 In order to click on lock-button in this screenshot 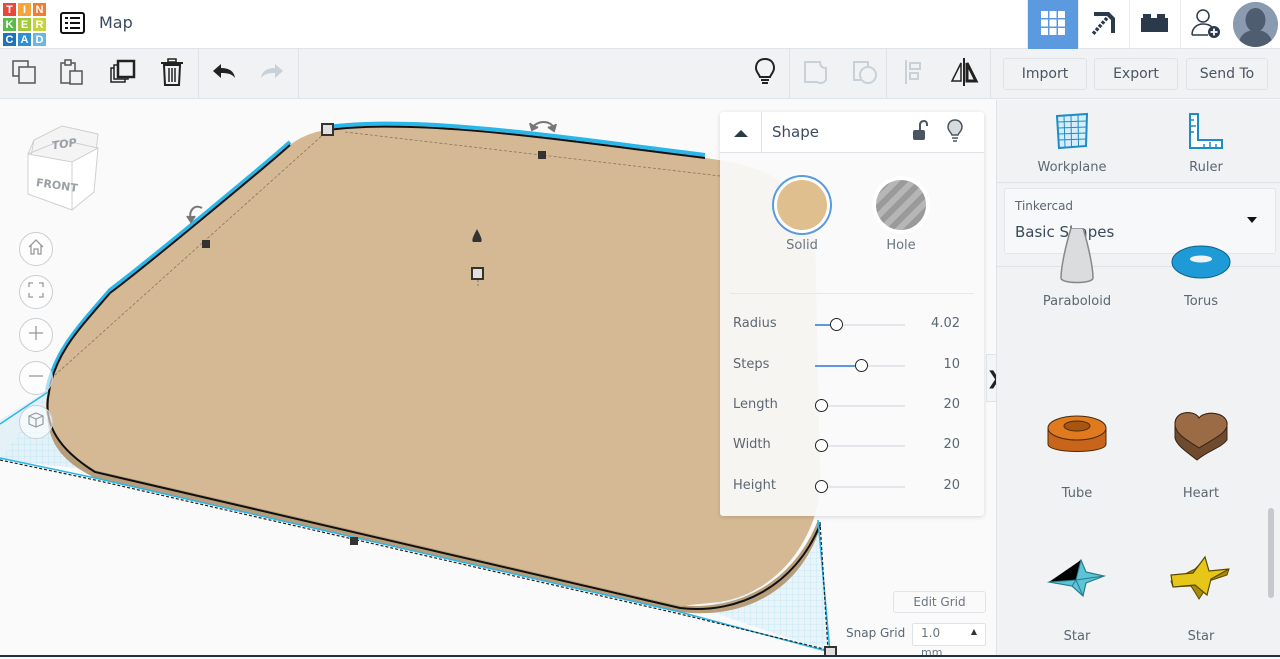, I will do `click(920, 132)`.